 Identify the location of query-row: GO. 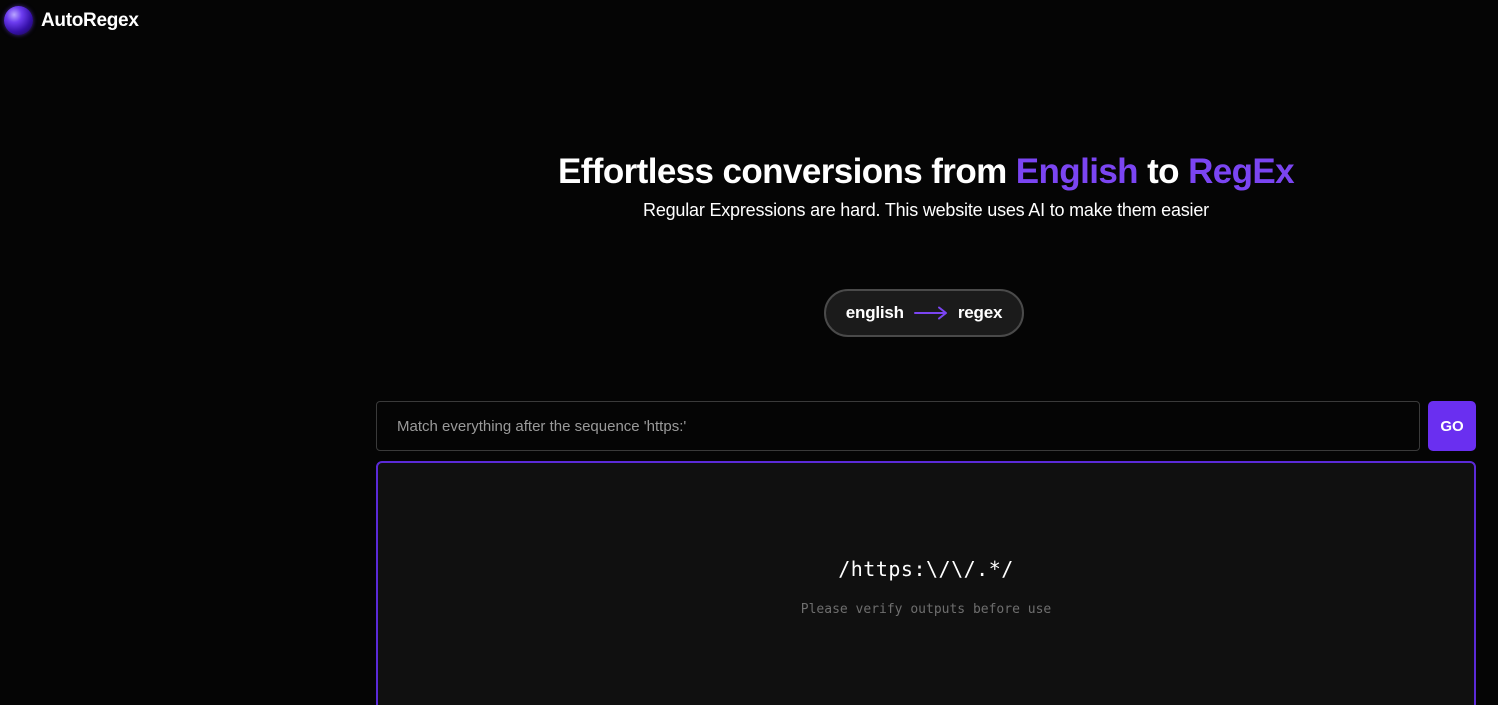
(926, 426).